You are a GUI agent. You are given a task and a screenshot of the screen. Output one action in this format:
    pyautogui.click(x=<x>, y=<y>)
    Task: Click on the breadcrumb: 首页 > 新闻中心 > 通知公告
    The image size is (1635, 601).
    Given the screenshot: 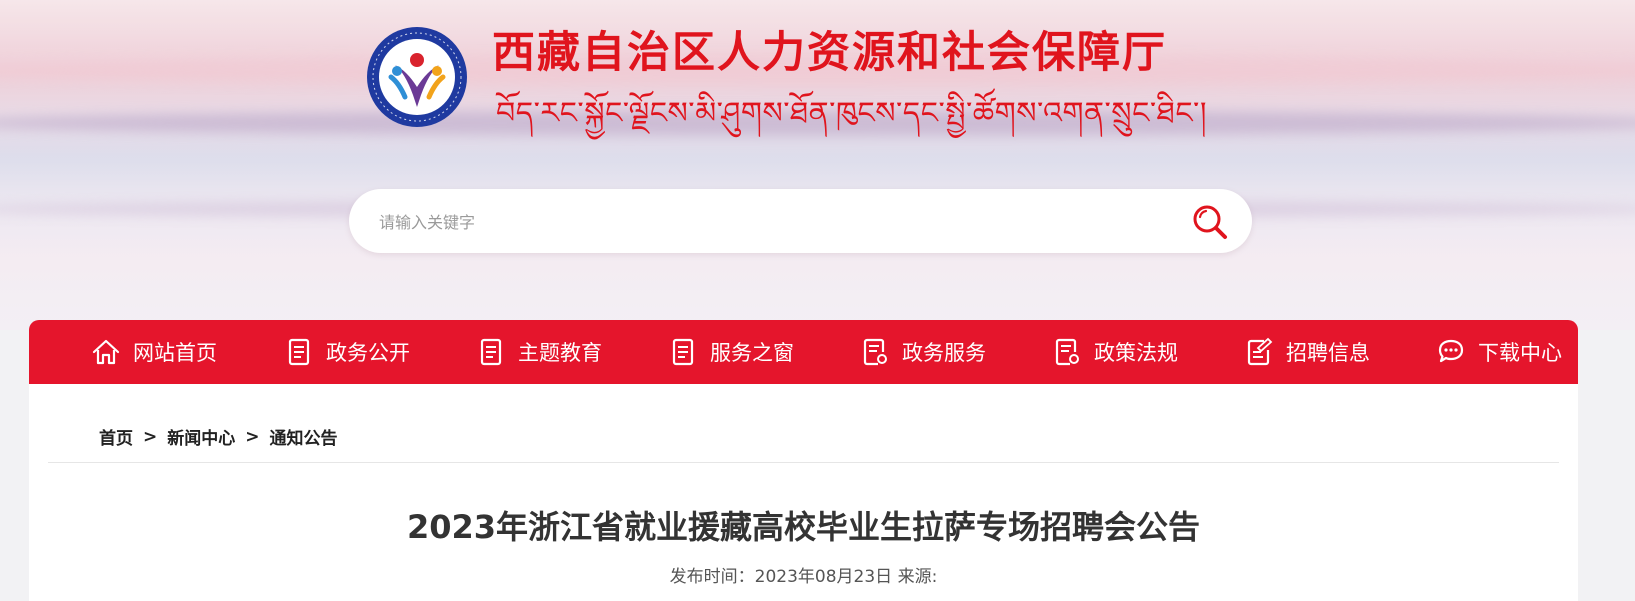 What is the action you would take?
    pyautogui.click(x=218, y=437)
    